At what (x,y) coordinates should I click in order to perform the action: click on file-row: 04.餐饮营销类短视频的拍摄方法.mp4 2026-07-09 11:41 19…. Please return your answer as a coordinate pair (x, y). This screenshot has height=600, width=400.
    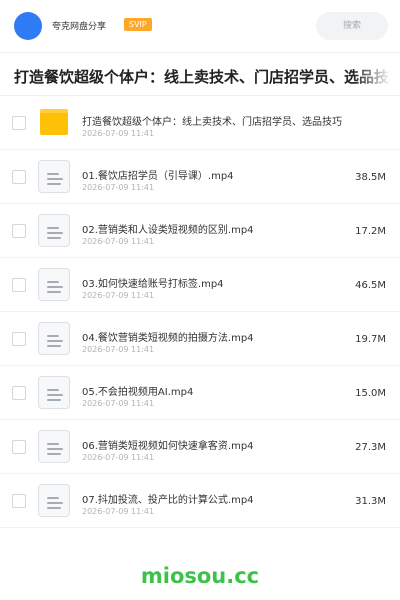
    Looking at the image, I should click on (200, 339).